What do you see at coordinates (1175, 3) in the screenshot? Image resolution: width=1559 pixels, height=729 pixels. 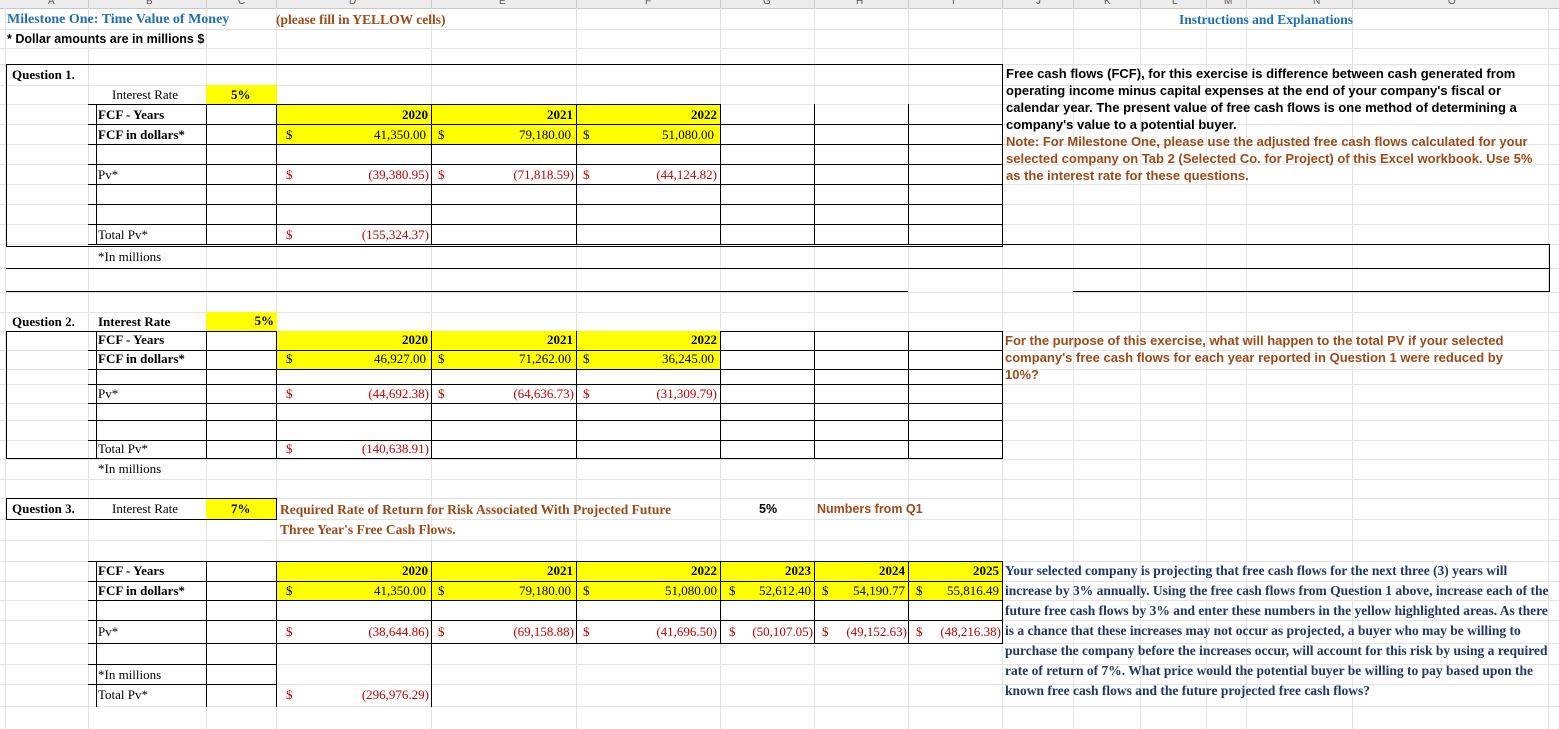 I see `column-header-l: L` at bounding box center [1175, 3].